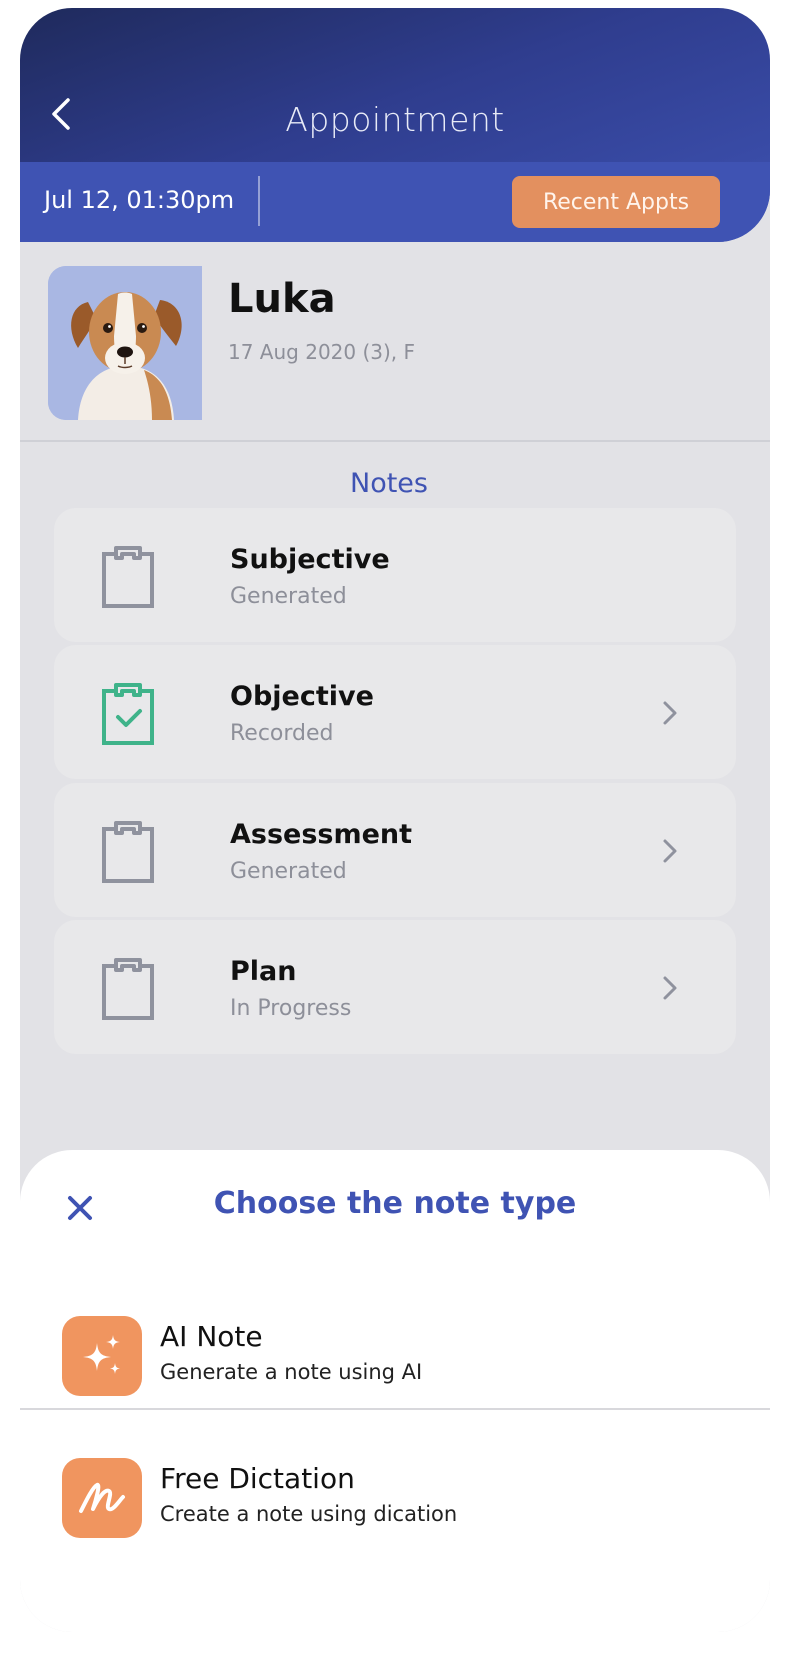  I want to click on page-title: Appointment, so click(395, 119).